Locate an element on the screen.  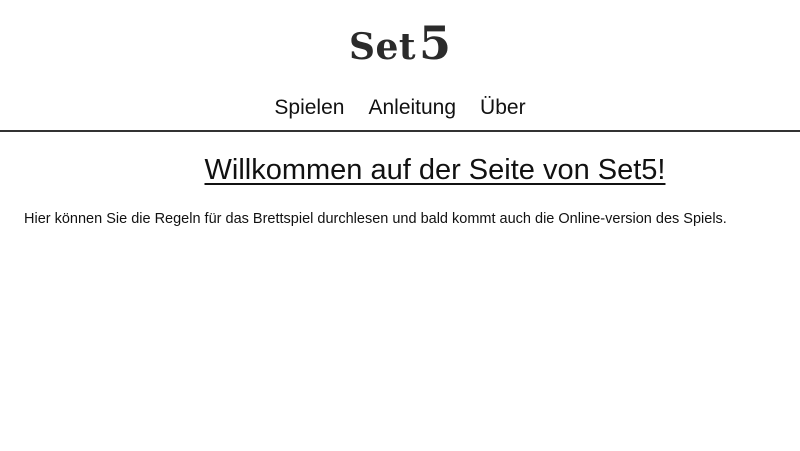
nav-item-spielen: Spielen is located at coordinates (309, 108).